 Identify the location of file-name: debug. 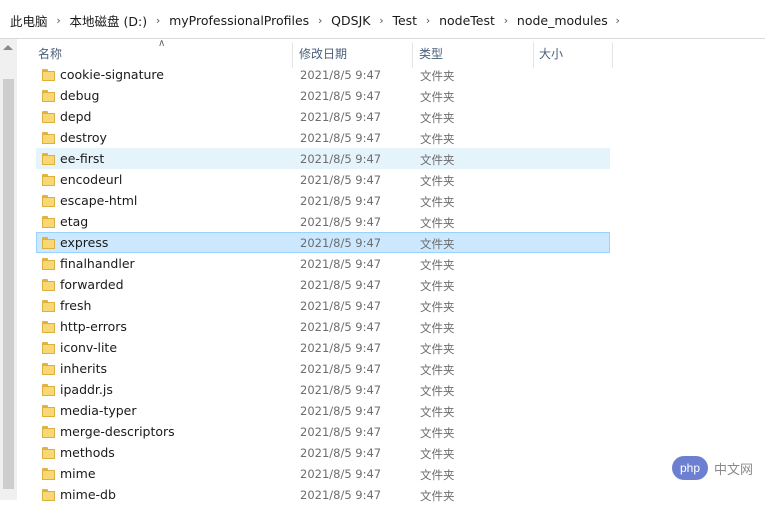
(80, 95).